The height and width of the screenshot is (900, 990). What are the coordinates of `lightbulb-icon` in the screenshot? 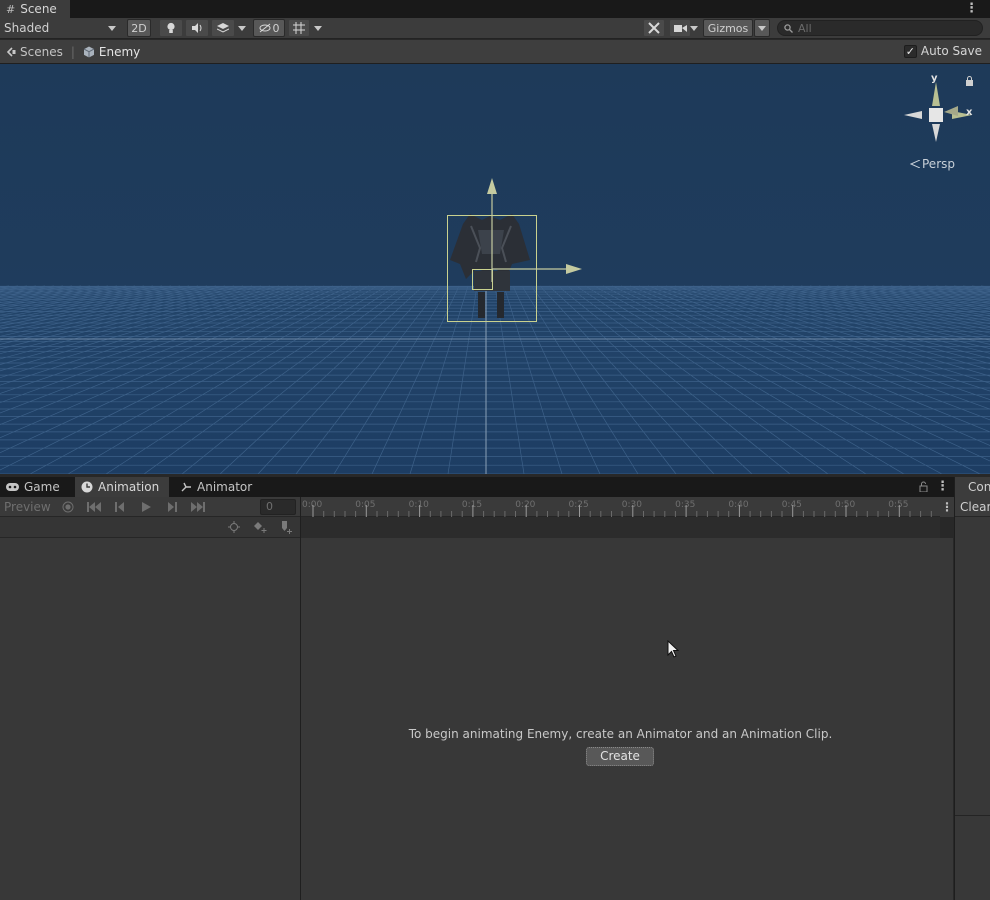 It's located at (171, 27).